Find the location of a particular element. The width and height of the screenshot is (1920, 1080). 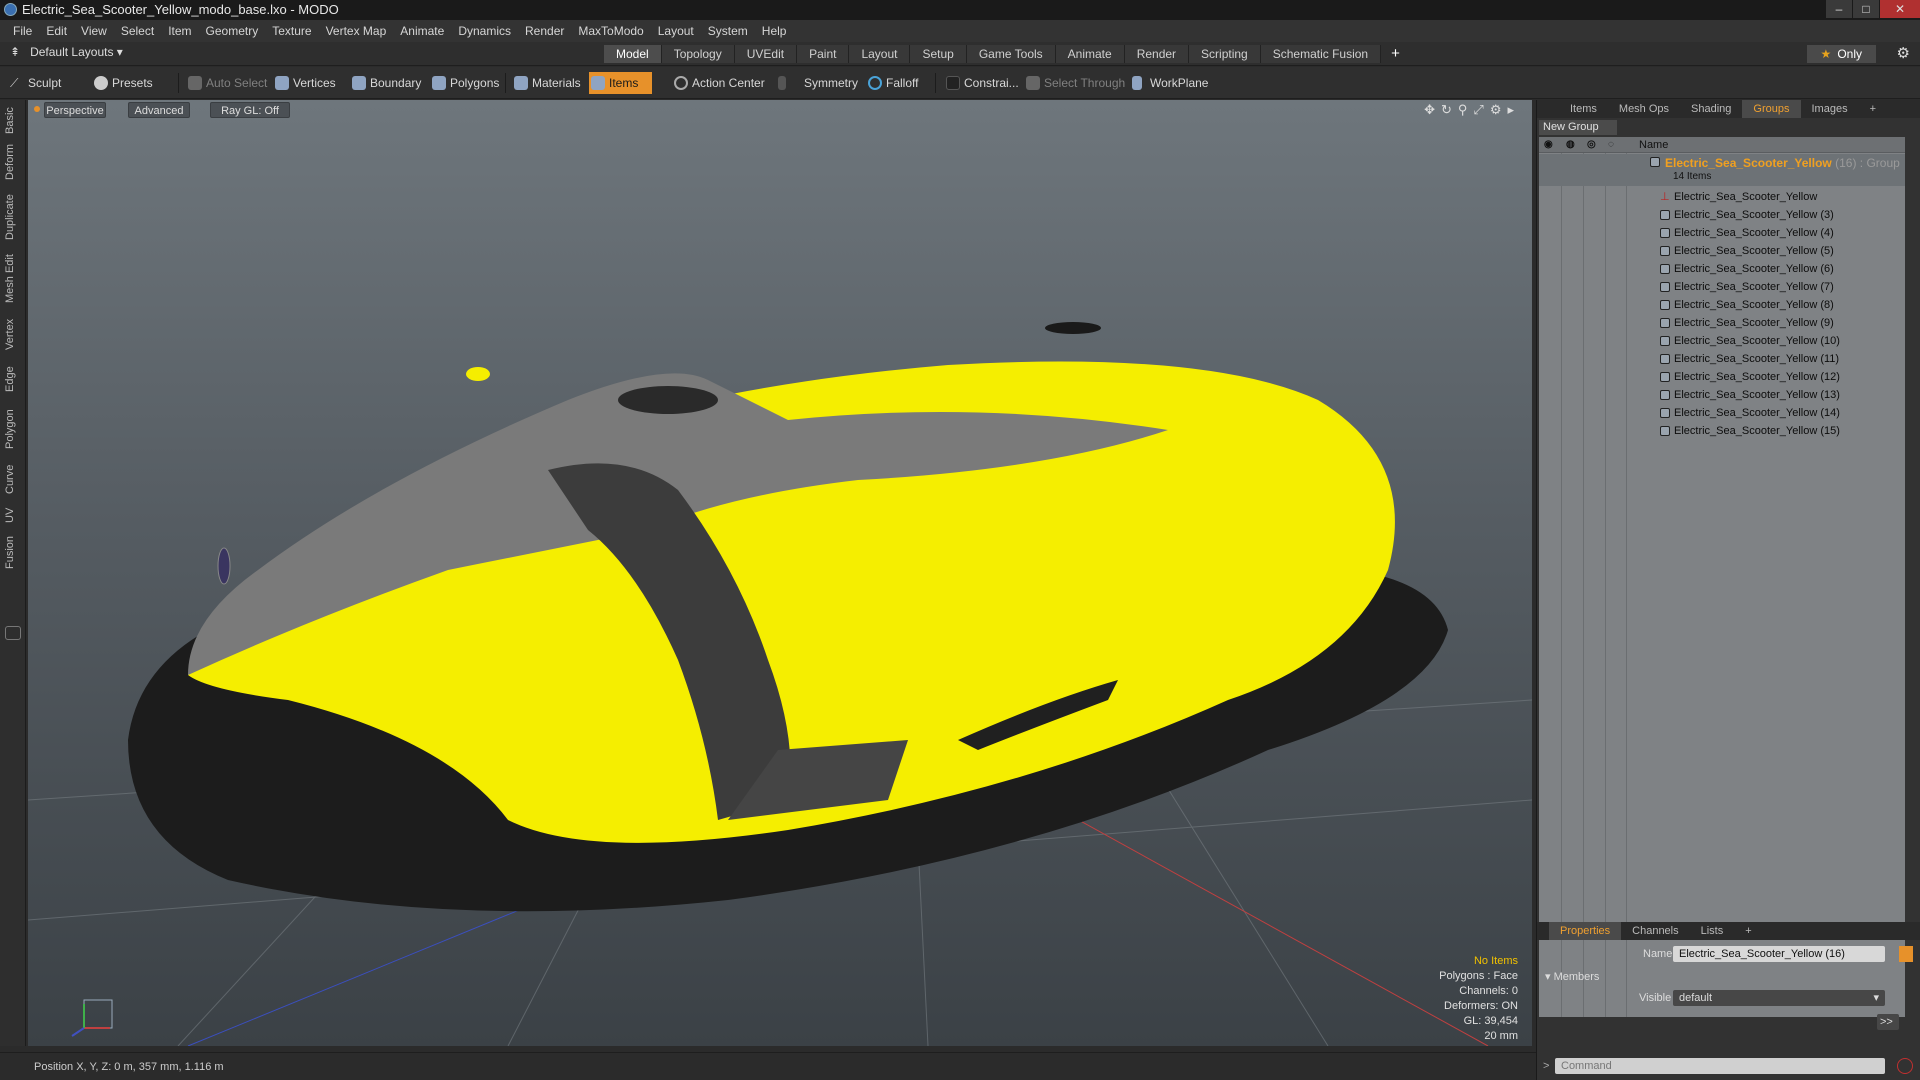

polygons-button: Polygons is located at coordinates (464, 83).